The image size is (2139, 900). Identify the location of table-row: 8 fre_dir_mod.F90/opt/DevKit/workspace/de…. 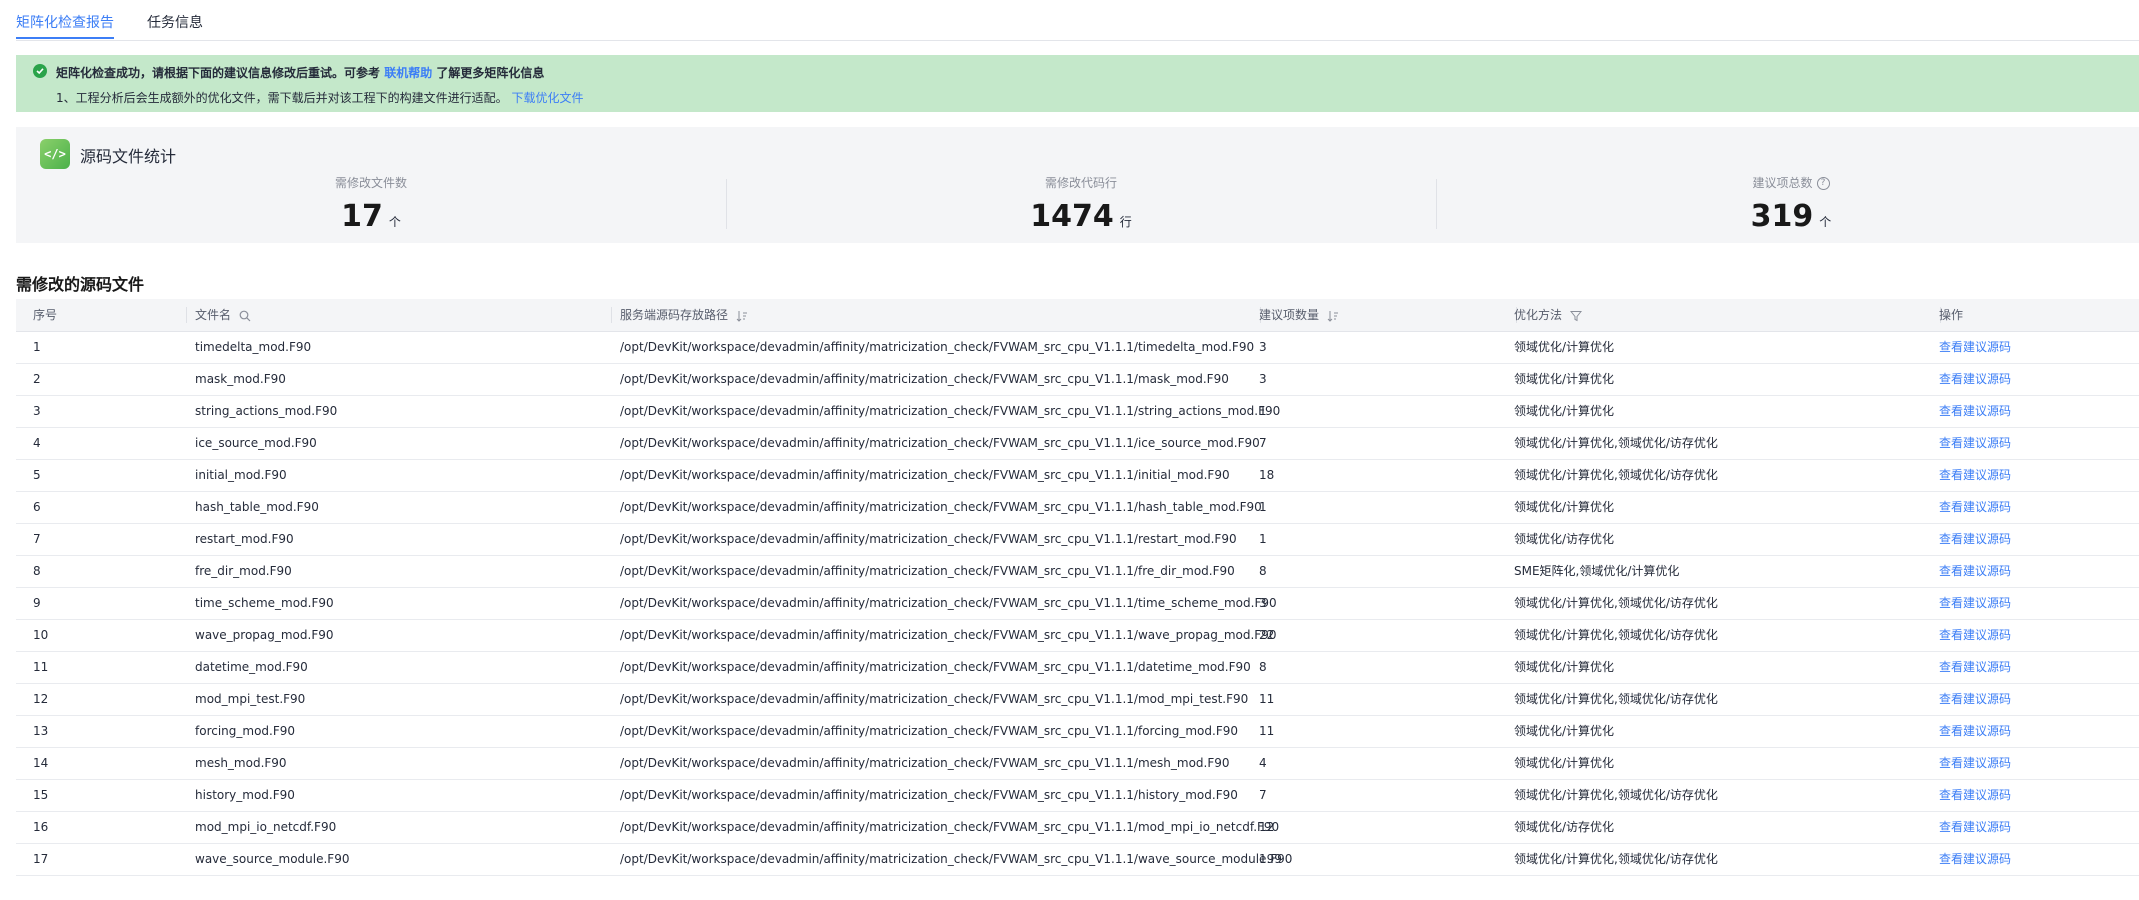
(1077, 572).